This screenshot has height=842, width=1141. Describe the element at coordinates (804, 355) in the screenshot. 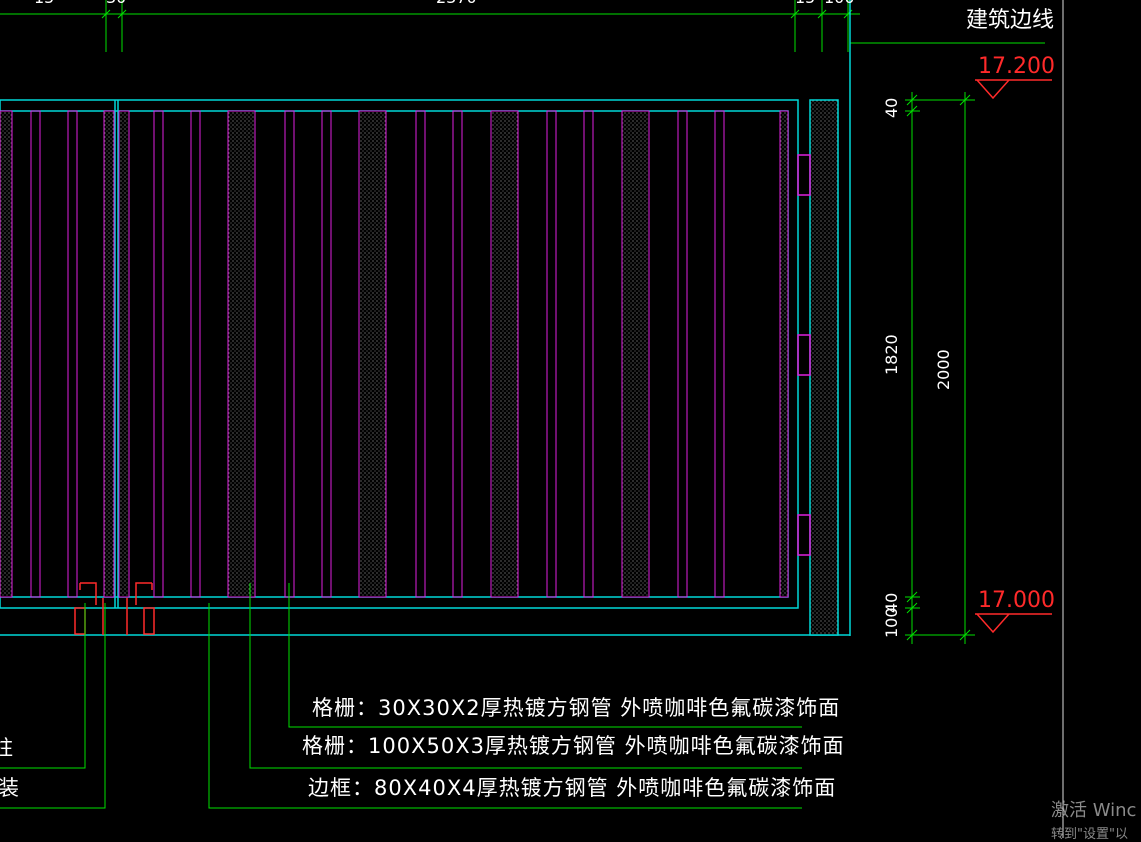

I see `hinge-tabs` at that location.